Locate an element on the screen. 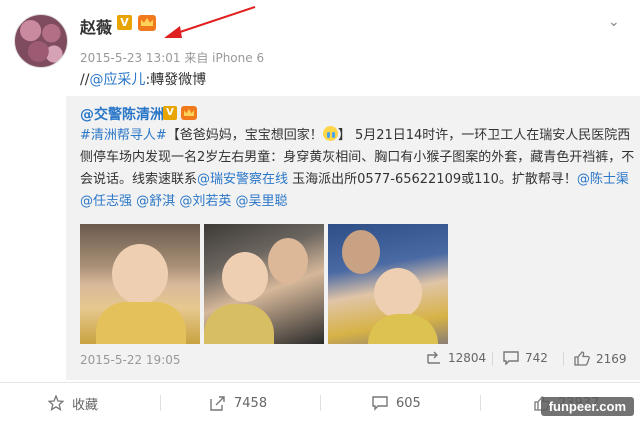 The height and width of the screenshot is (422, 640). repost-button: 7458 is located at coordinates (238, 402).